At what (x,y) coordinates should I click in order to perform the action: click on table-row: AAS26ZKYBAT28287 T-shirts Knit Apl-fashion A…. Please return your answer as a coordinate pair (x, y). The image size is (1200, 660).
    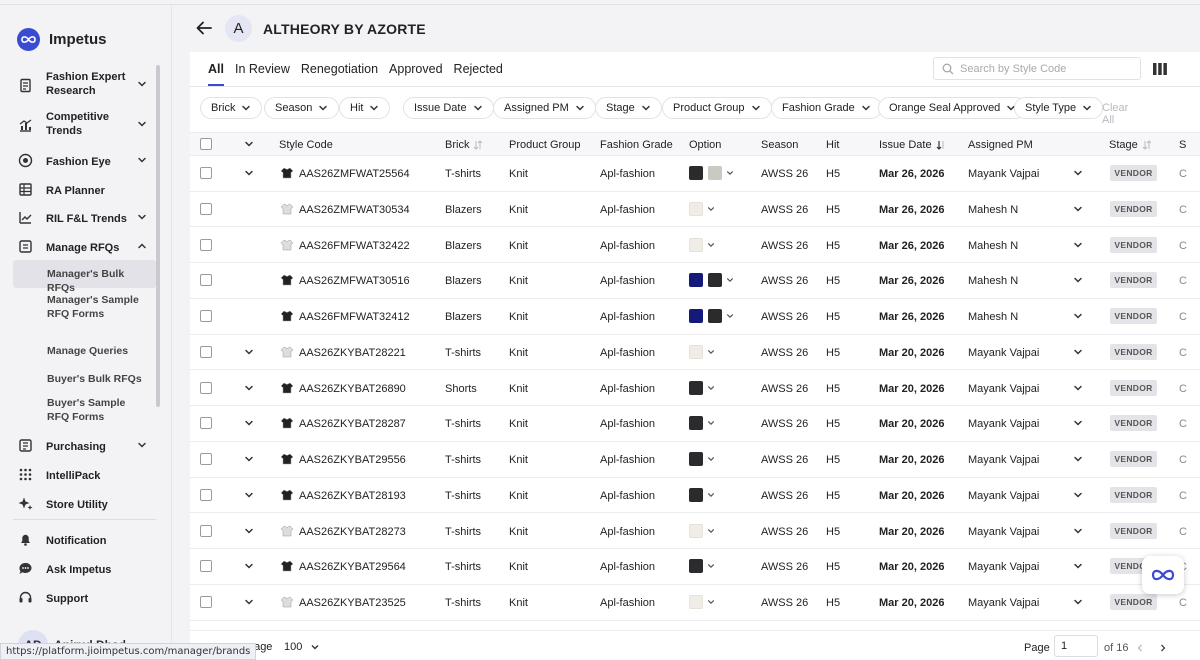
    Looking at the image, I should click on (695, 424).